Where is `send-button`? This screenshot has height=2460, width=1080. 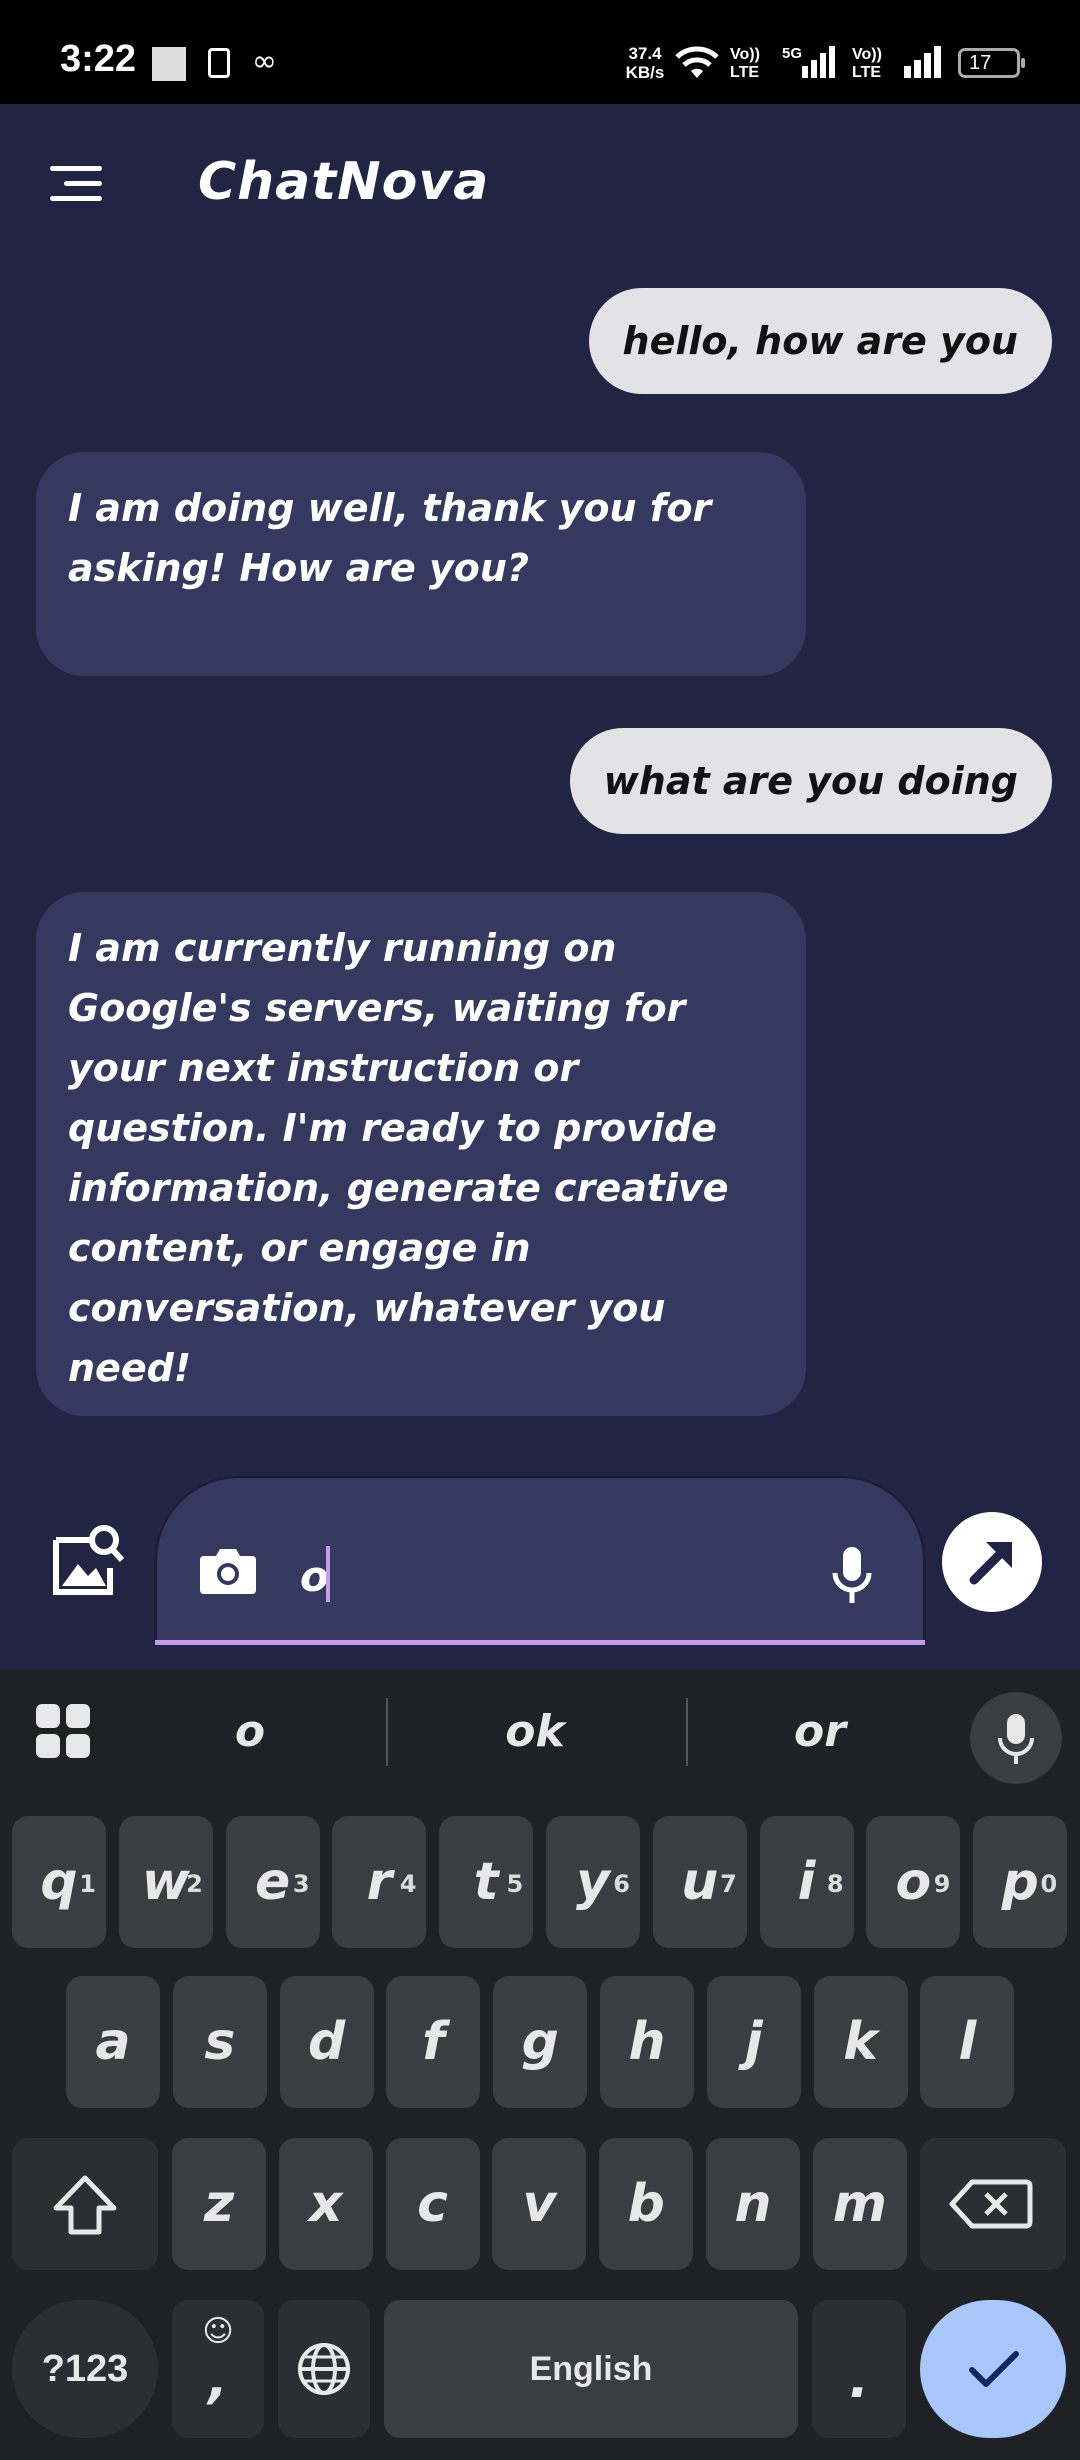
send-button is located at coordinates (992, 1562).